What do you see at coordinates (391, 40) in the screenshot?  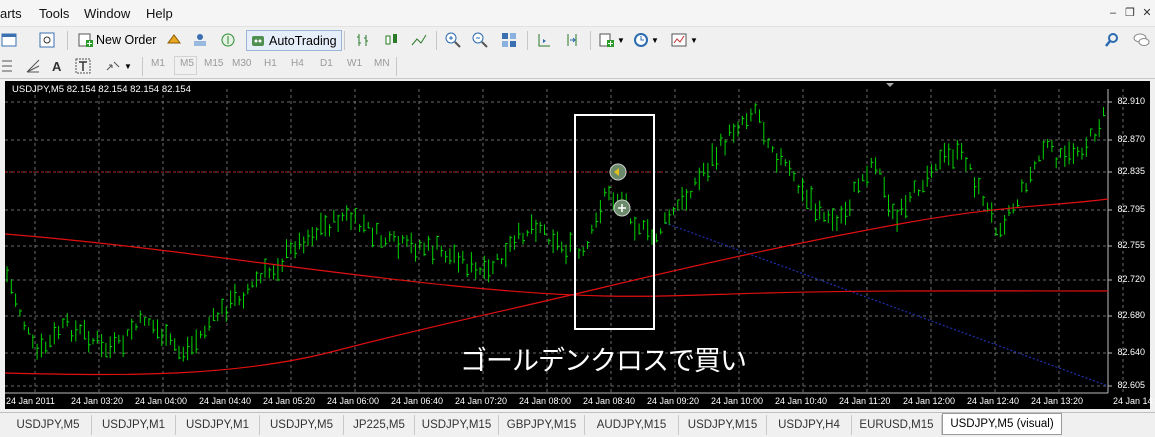 I see `candlestick-icon` at bounding box center [391, 40].